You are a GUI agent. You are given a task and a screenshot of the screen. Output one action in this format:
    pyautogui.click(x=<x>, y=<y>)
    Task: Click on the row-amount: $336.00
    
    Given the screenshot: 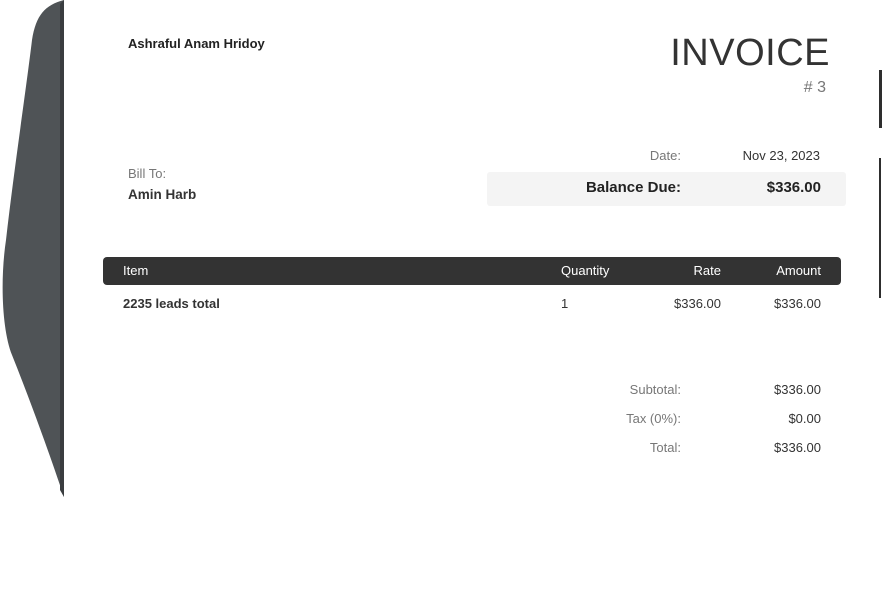 What is the action you would take?
    pyautogui.click(x=797, y=303)
    